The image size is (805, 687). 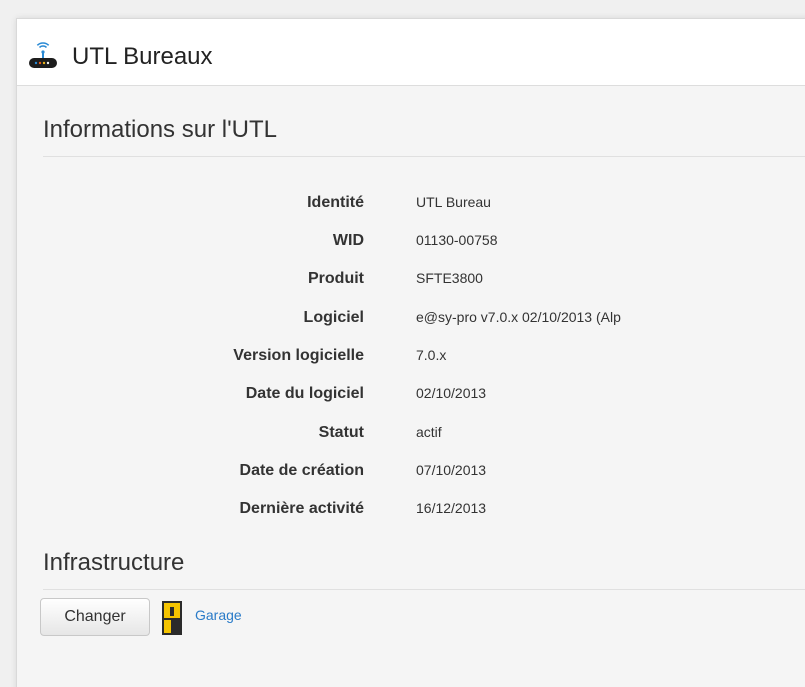 I want to click on info-row-version-logicielle: Version logicielle 7.0.x, so click(x=407, y=356).